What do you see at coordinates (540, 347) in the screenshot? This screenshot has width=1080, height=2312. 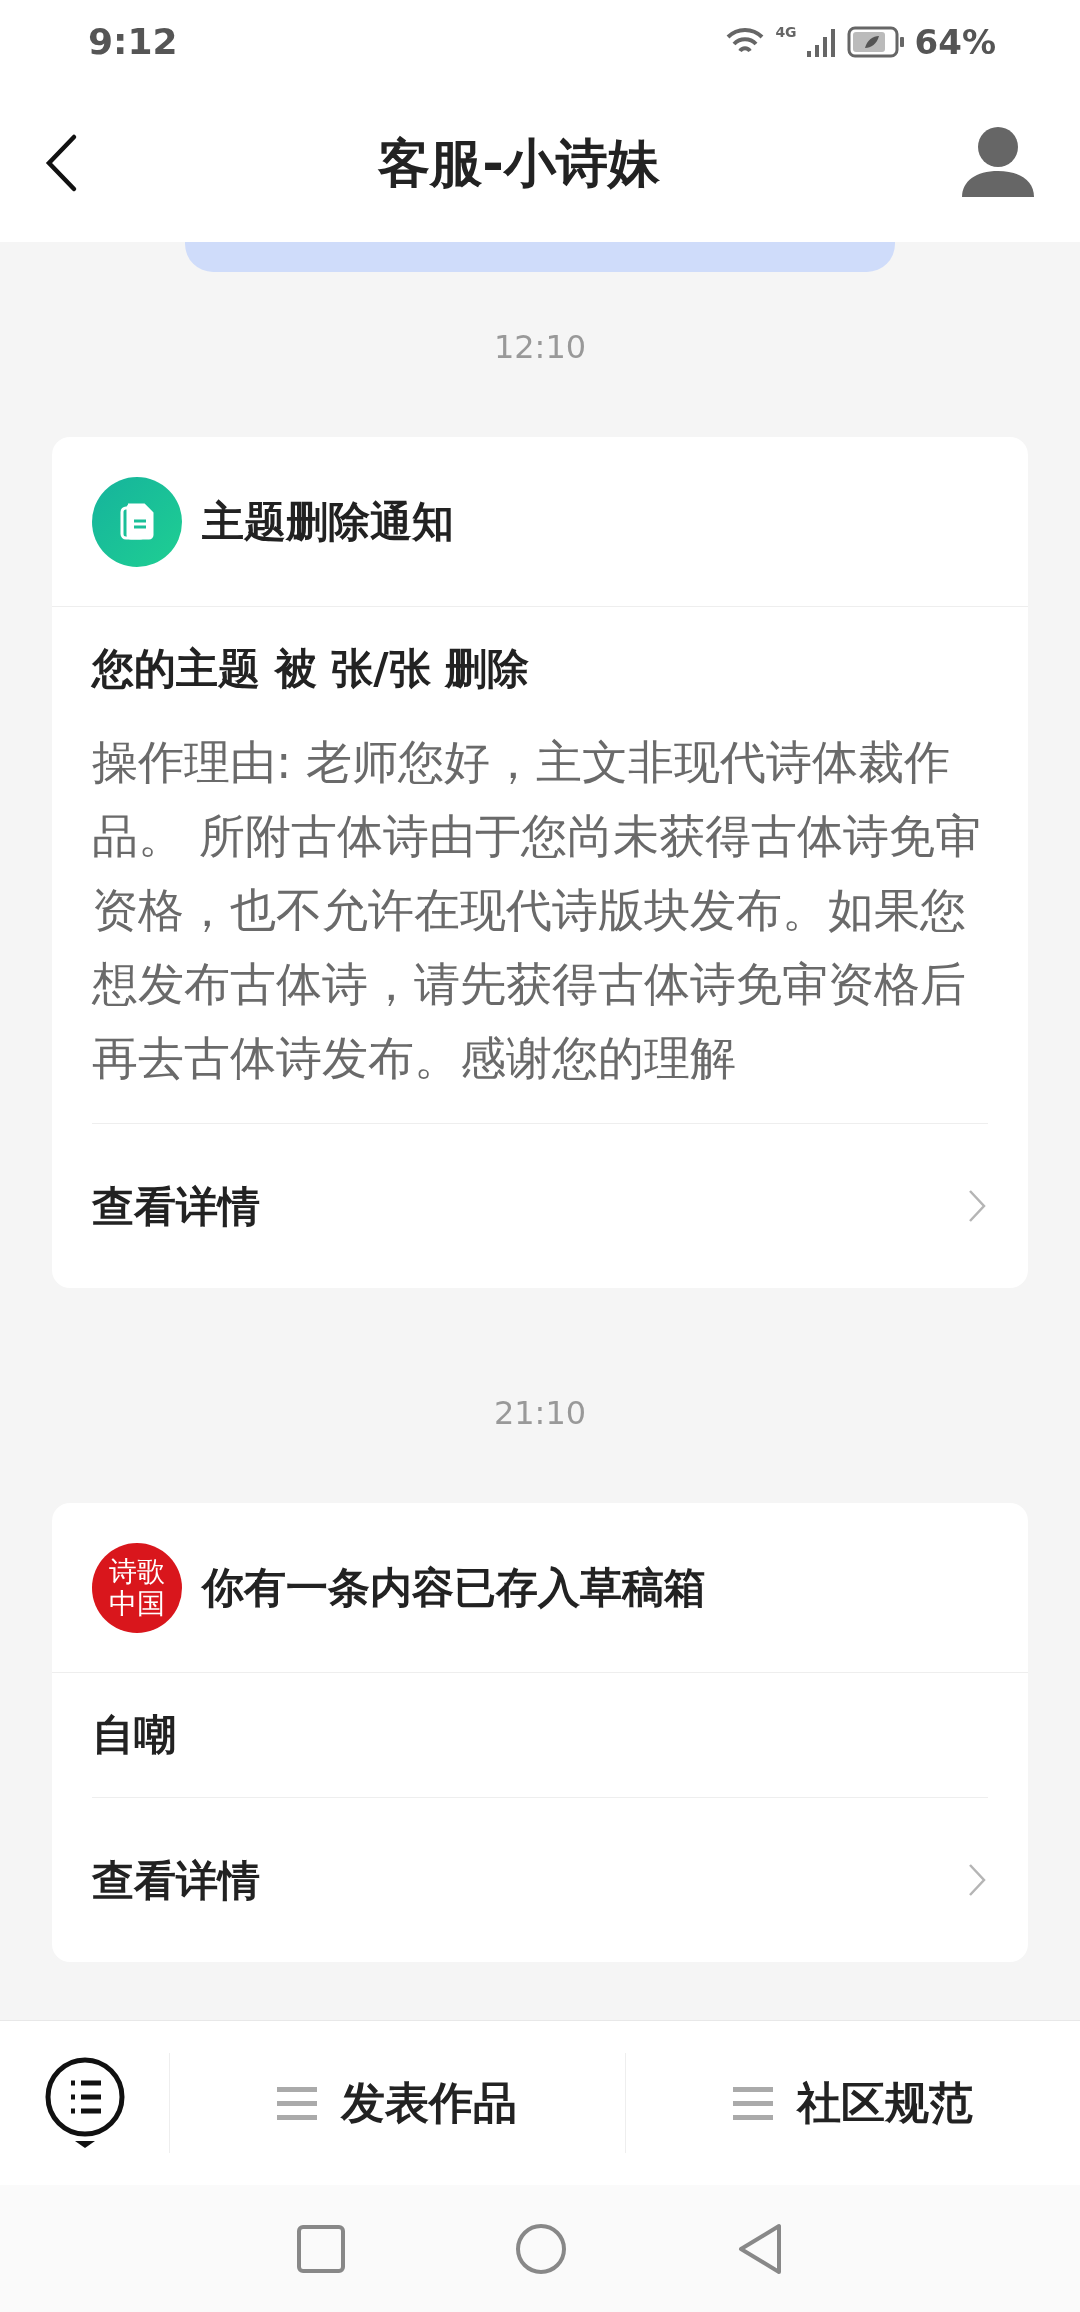 I see `message-time: 12:10` at bounding box center [540, 347].